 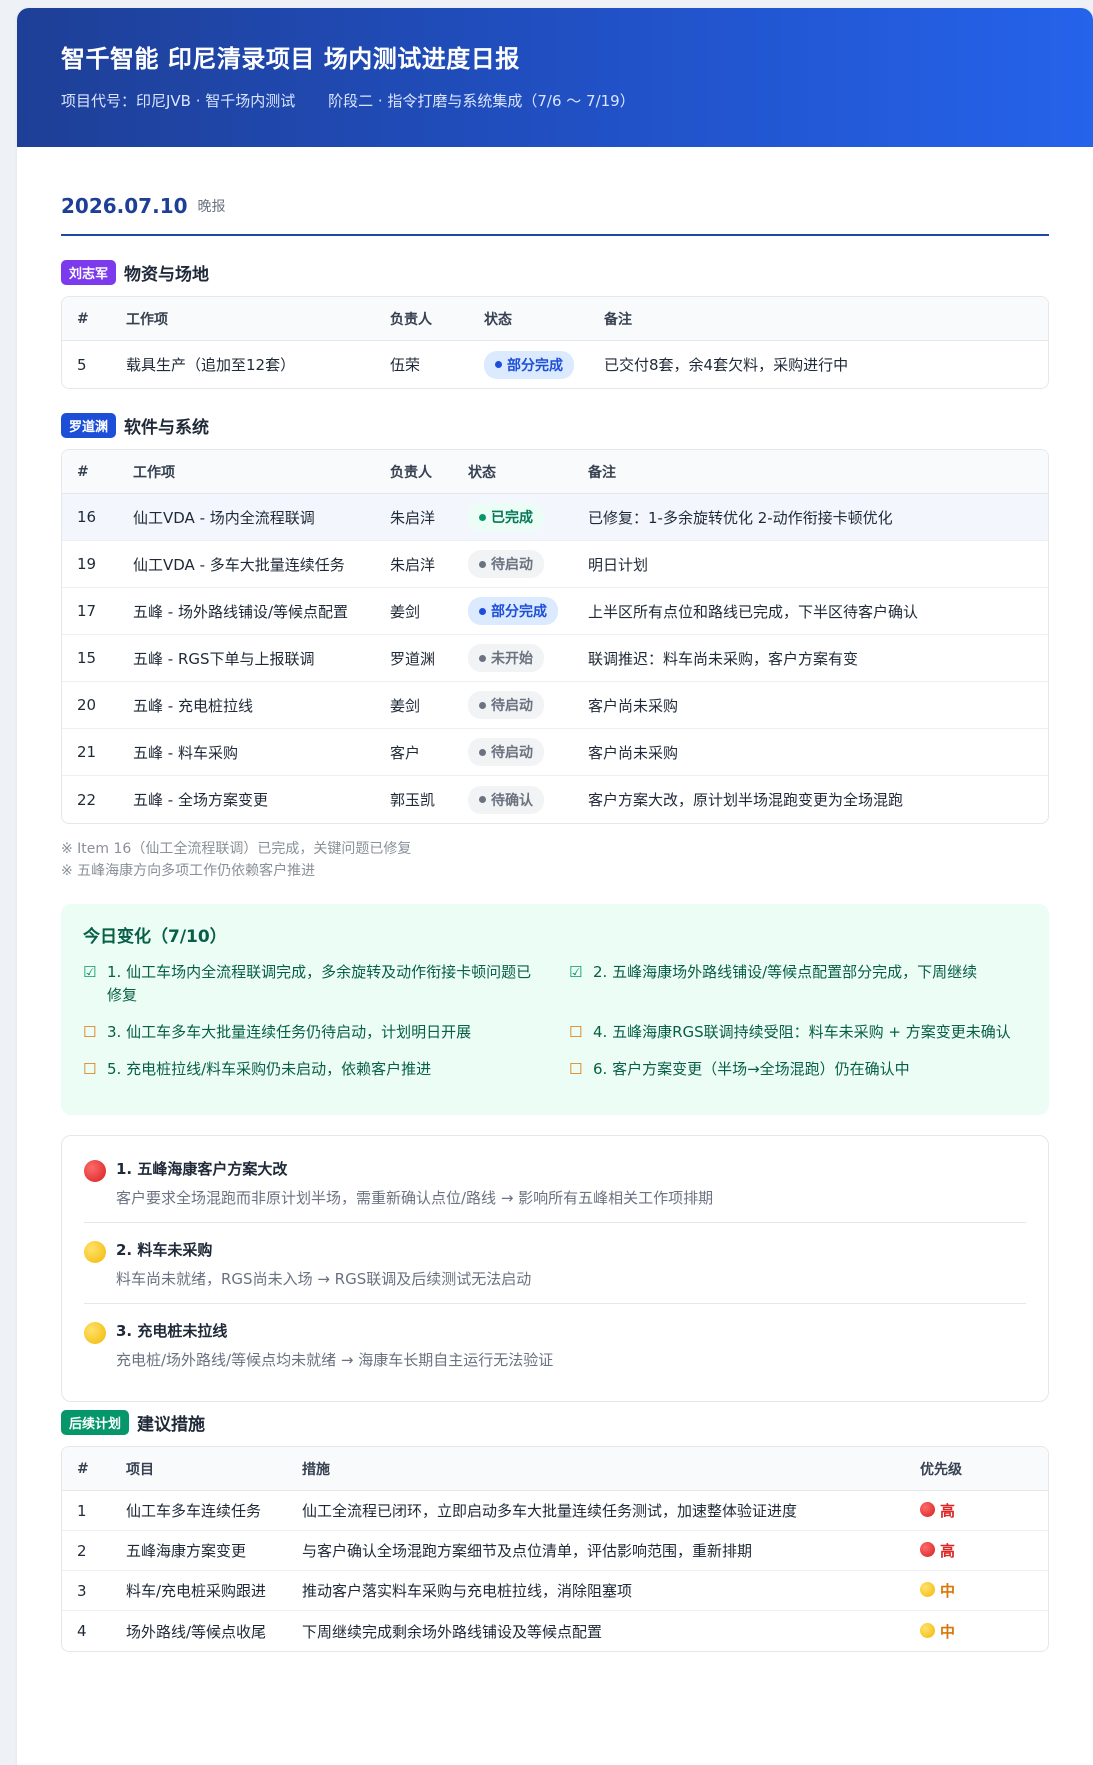 I want to click on col-header: 工作项, so click(x=246, y=472).